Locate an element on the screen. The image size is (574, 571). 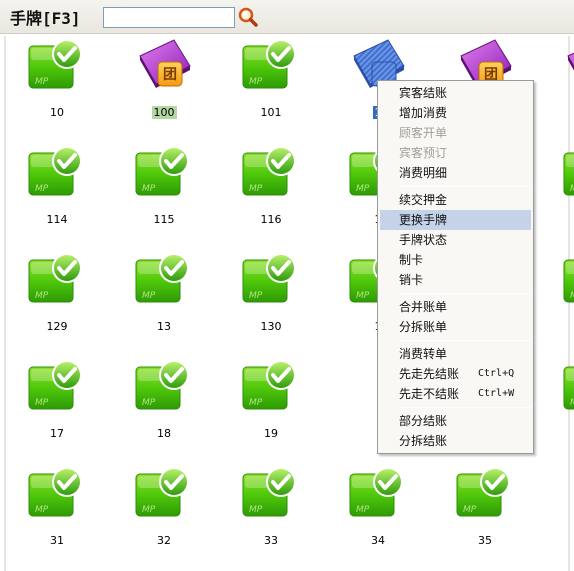
hand-card-tile: MP 130 is located at coordinates (271, 295).